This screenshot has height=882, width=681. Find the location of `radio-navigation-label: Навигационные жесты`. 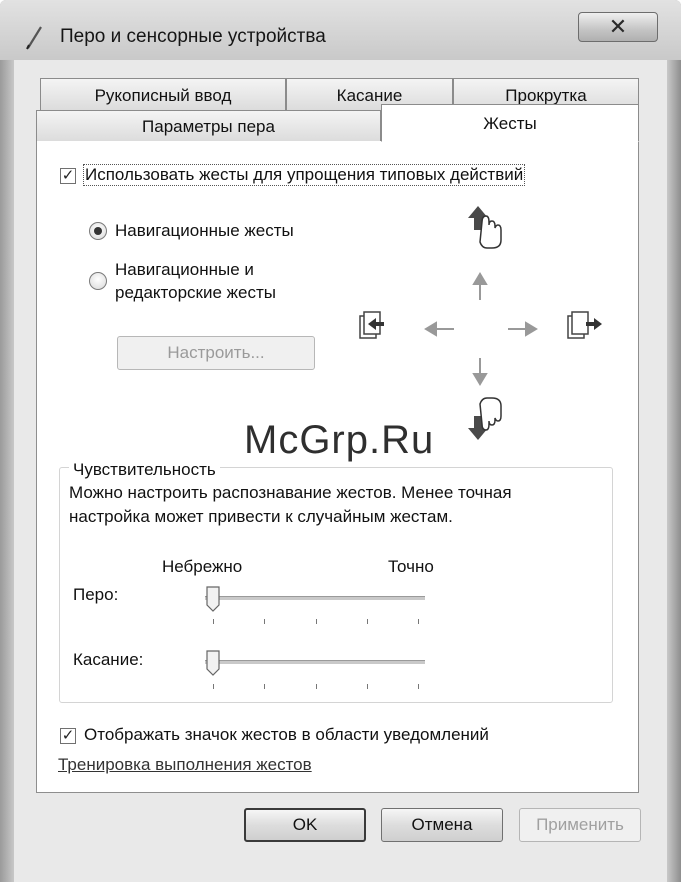

radio-navigation-label: Навигационные жесты is located at coordinates (204, 231).